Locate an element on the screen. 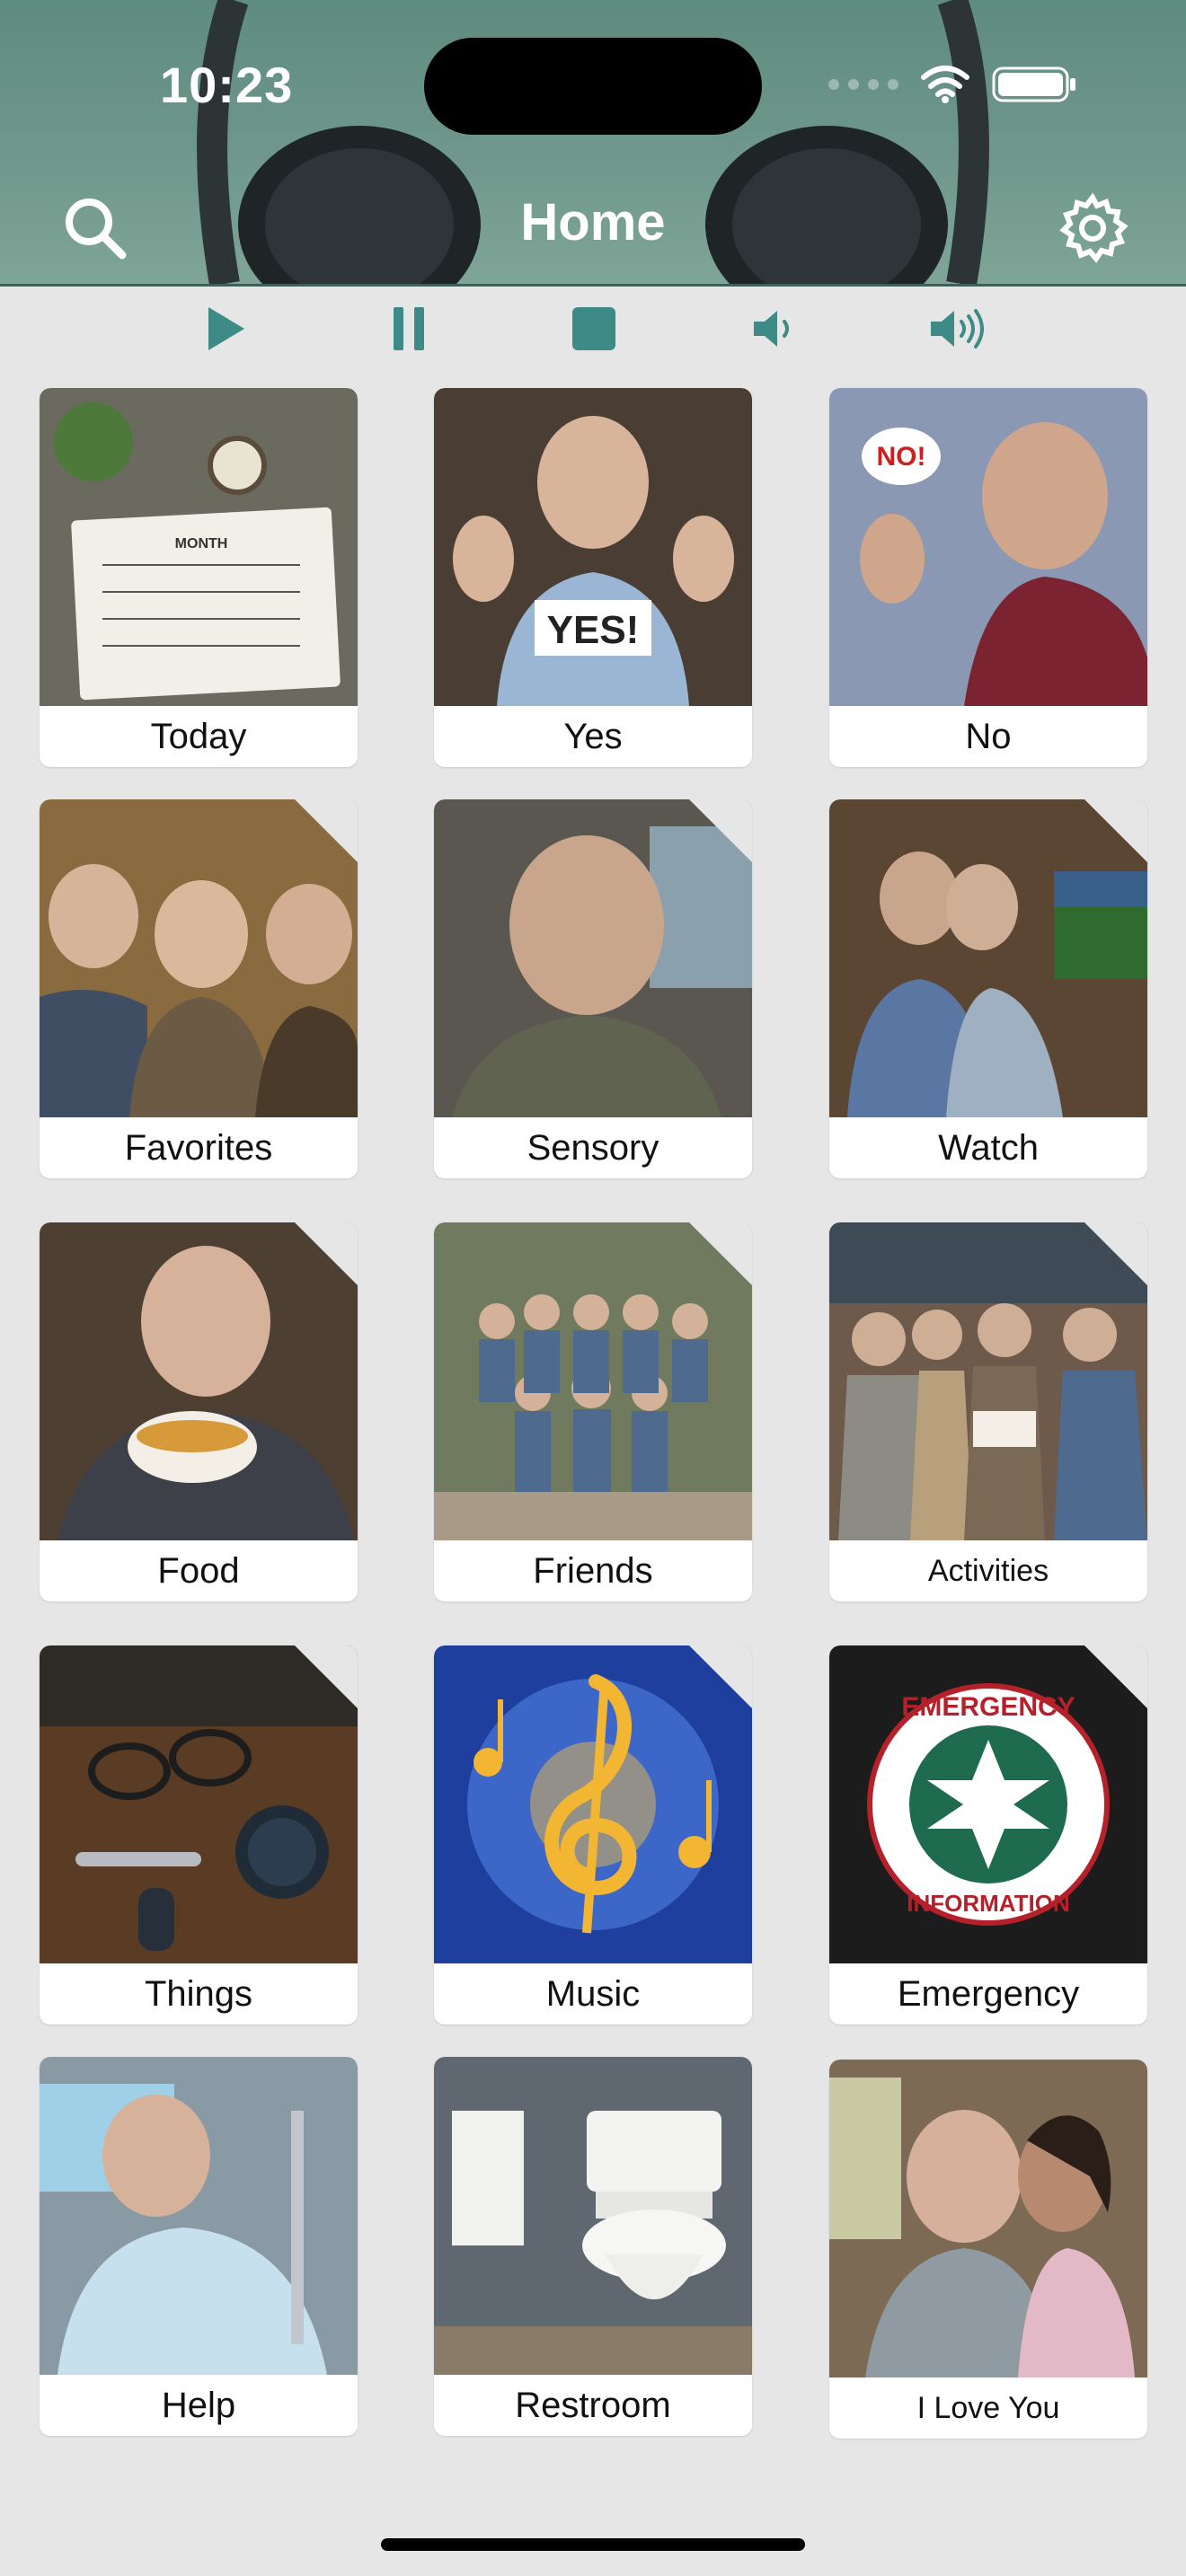 The width and height of the screenshot is (1186, 2576). tile-label: Favorites is located at coordinates (198, 1147).